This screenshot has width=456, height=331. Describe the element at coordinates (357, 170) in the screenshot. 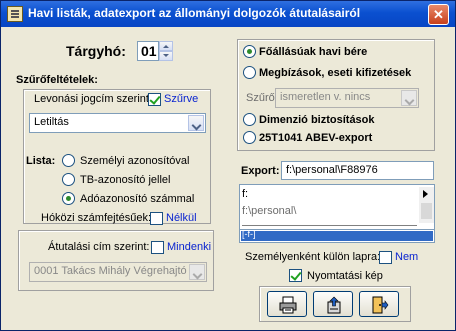

I see `export-path-input: f:\personal\F88976` at that location.